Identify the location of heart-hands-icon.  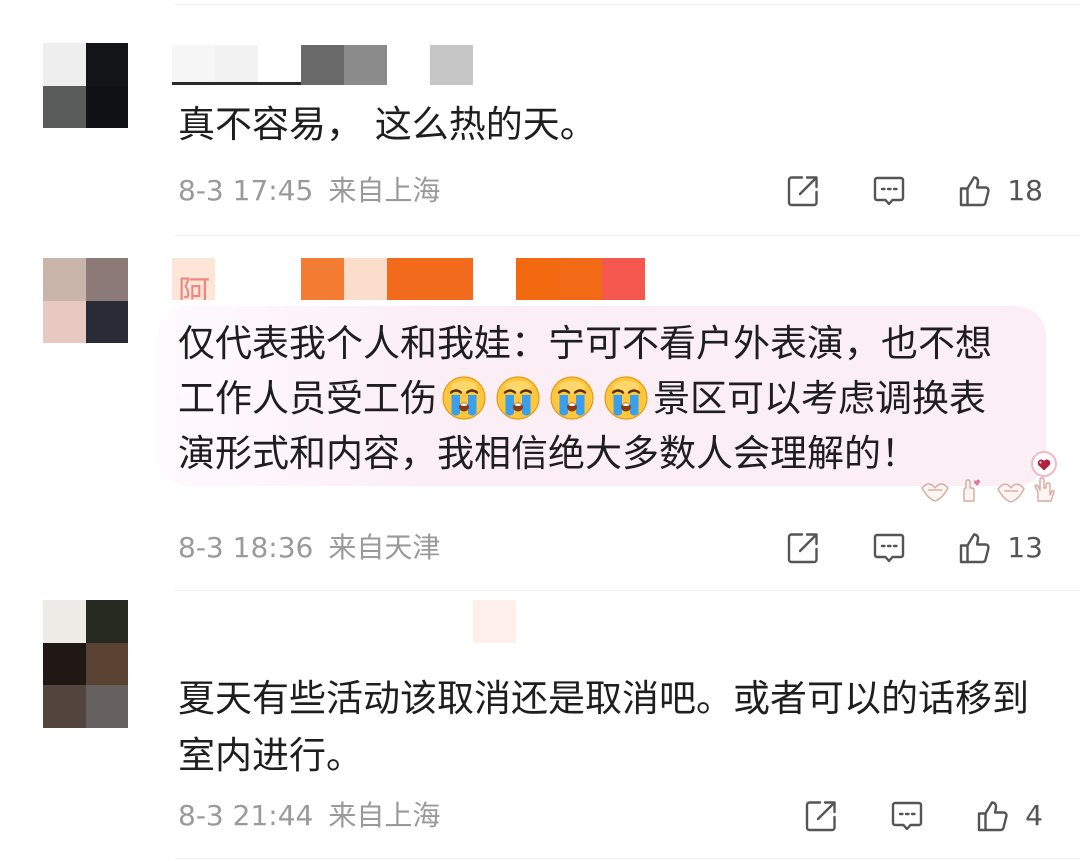
(988, 490).